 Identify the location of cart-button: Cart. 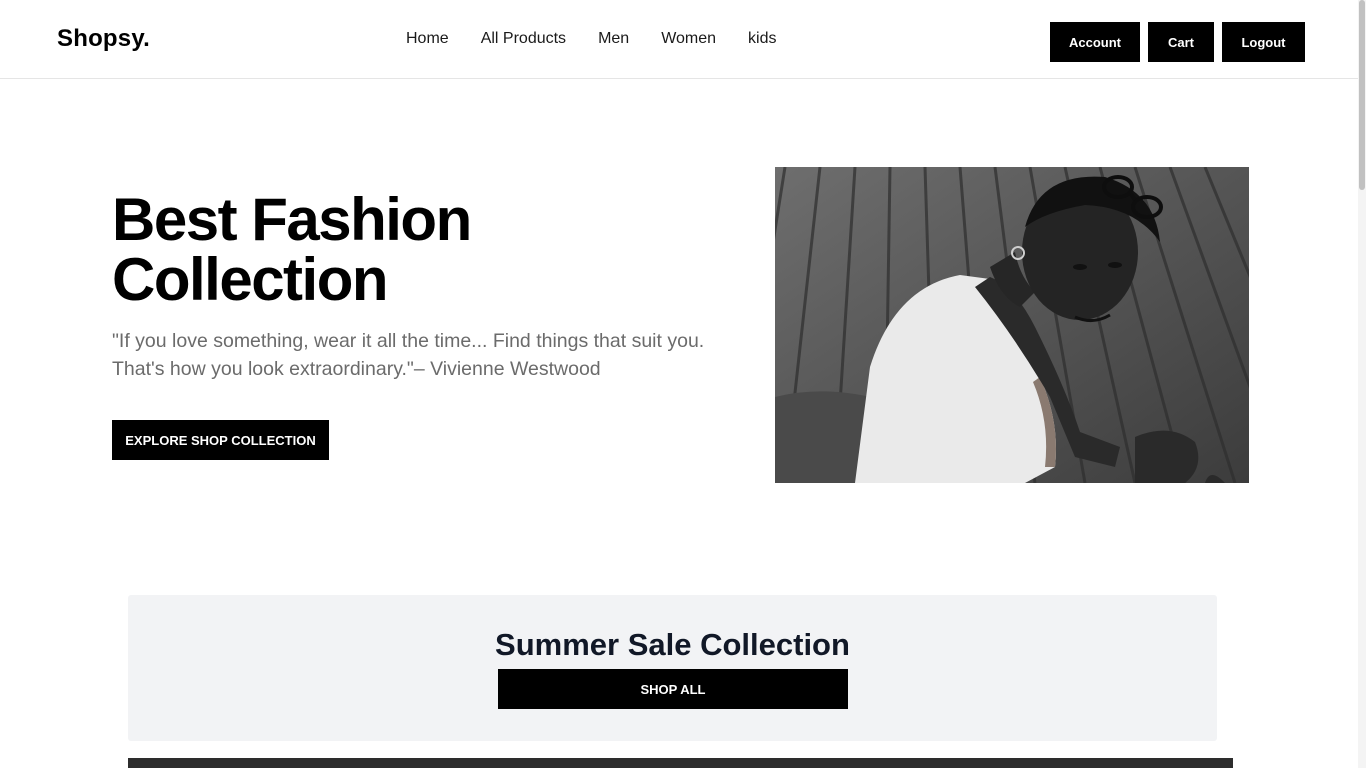
(1181, 42).